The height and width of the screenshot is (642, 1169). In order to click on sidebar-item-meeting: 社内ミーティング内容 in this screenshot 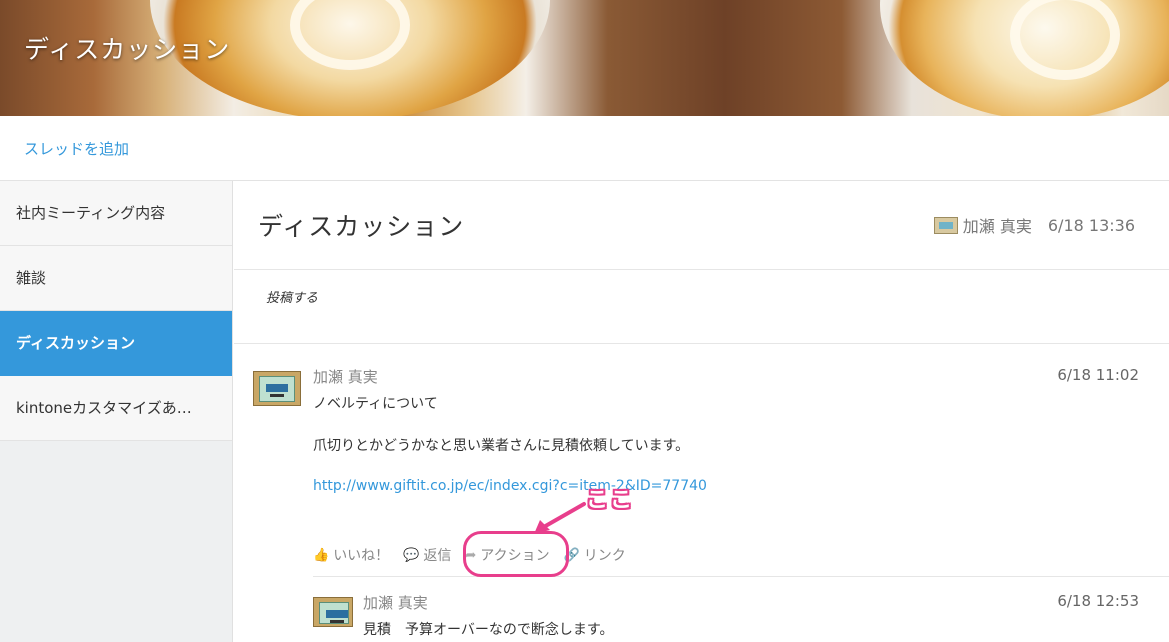, I will do `click(116, 213)`.